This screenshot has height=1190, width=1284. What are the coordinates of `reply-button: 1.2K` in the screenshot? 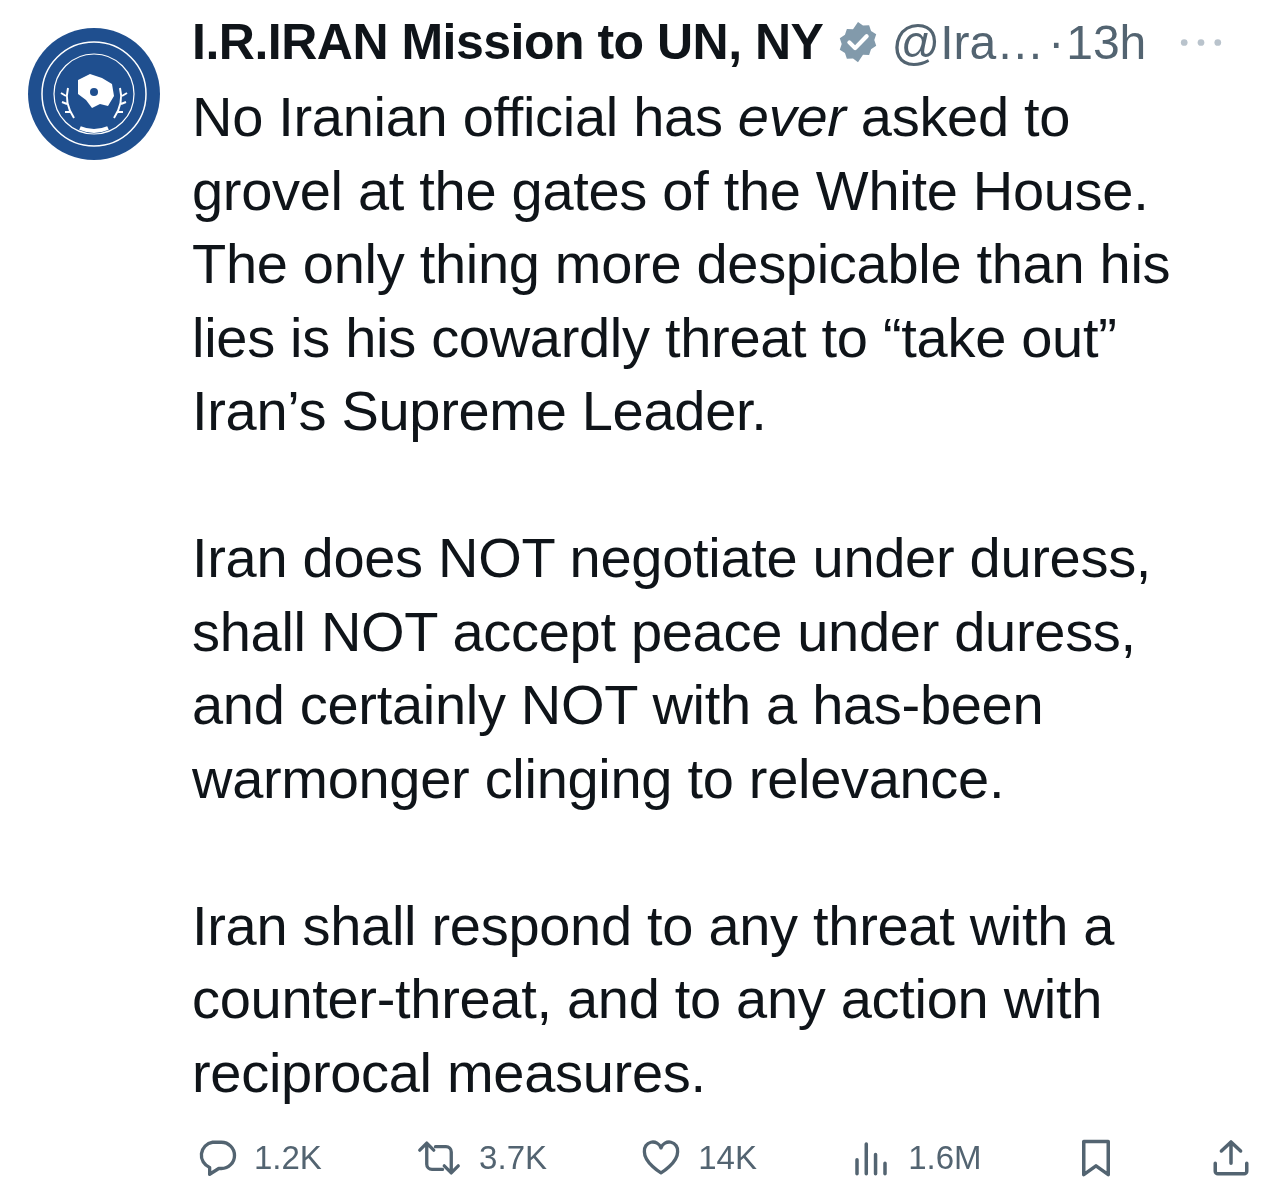 It's located at (259, 1158).